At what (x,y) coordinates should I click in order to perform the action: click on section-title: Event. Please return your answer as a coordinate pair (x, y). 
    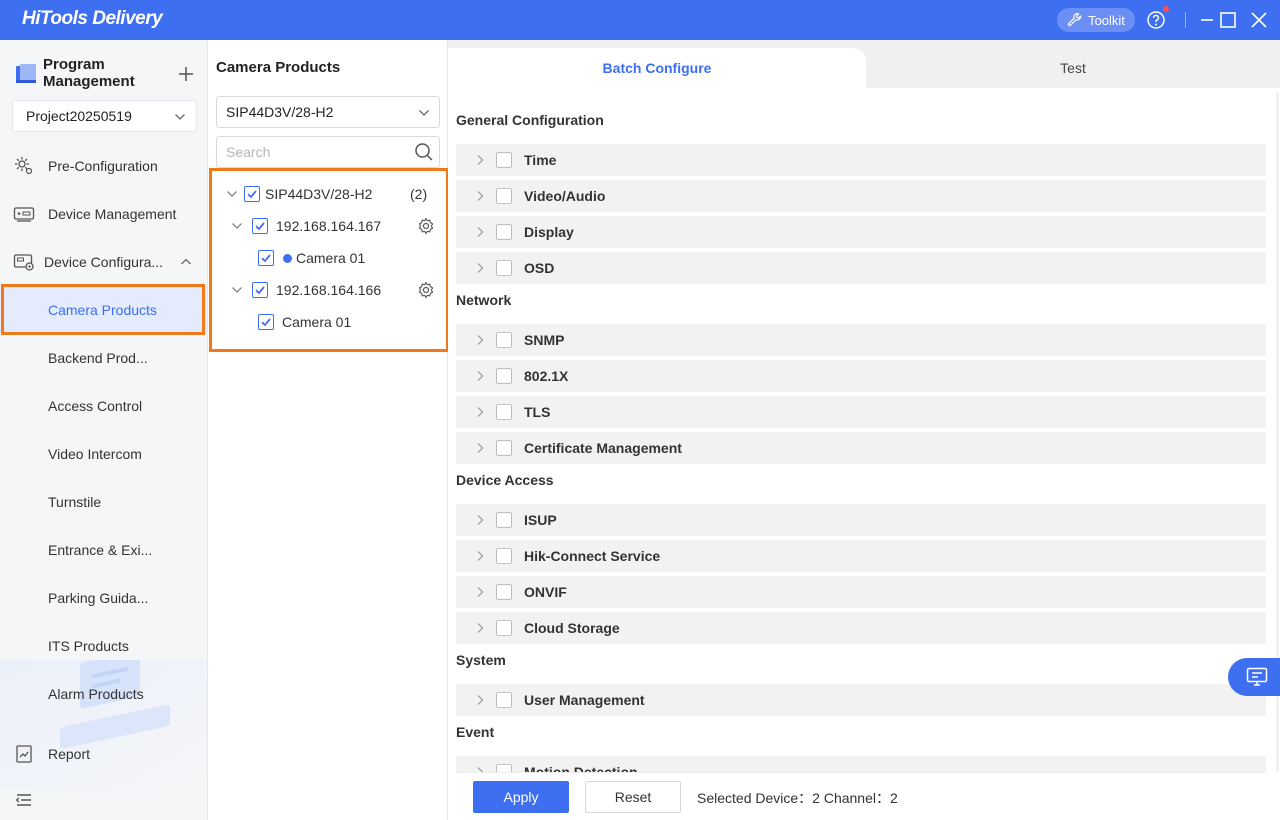
    Looking at the image, I should click on (475, 732).